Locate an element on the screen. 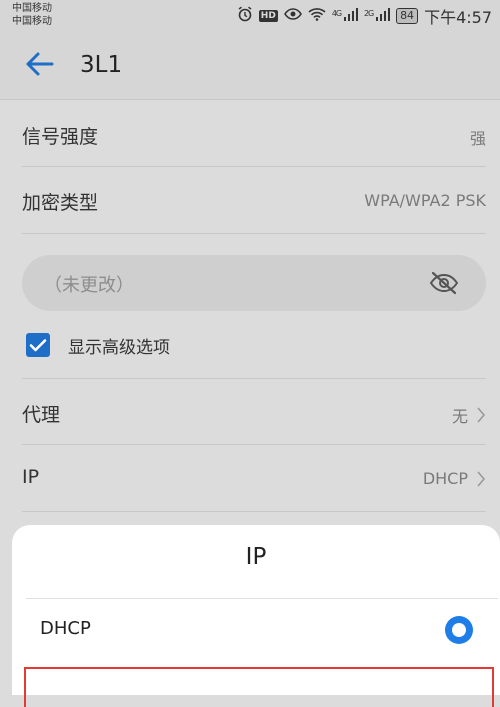 The height and width of the screenshot is (707, 500). encryption-value: WPA/WPA2 PSK is located at coordinates (425, 200).